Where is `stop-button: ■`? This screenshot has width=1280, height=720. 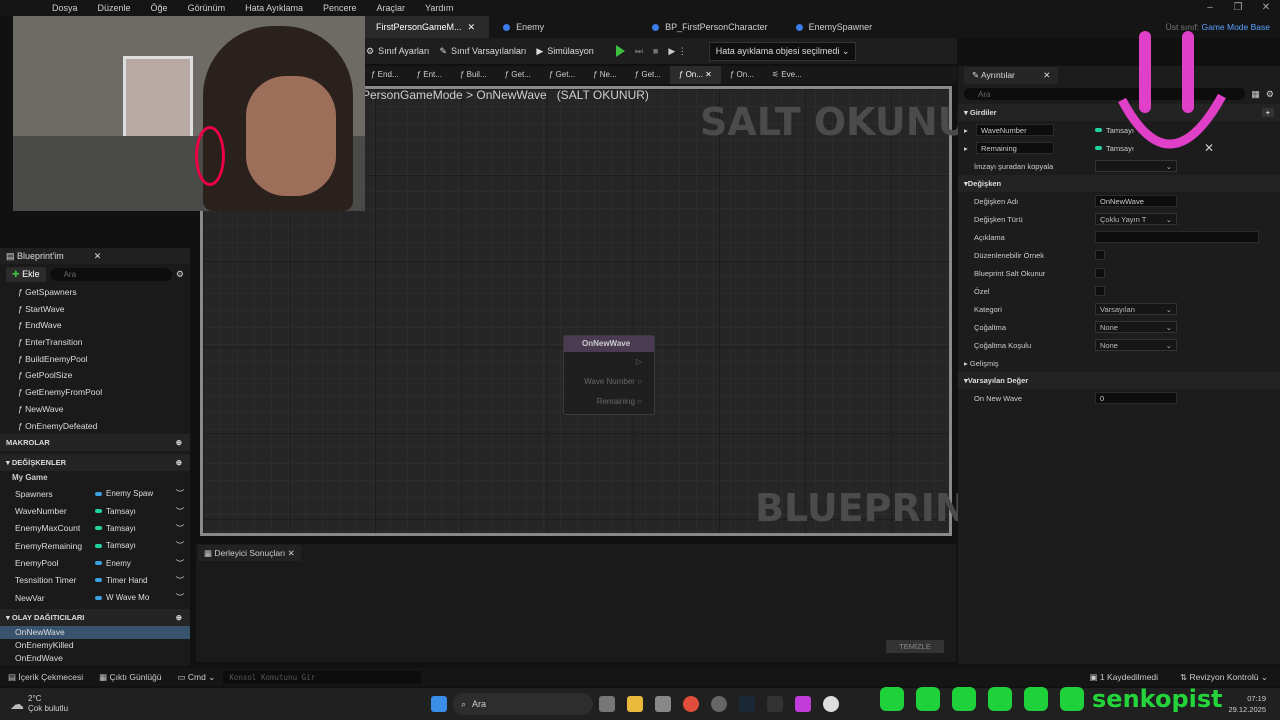
stop-button: ■ is located at coordinates (655, 51).